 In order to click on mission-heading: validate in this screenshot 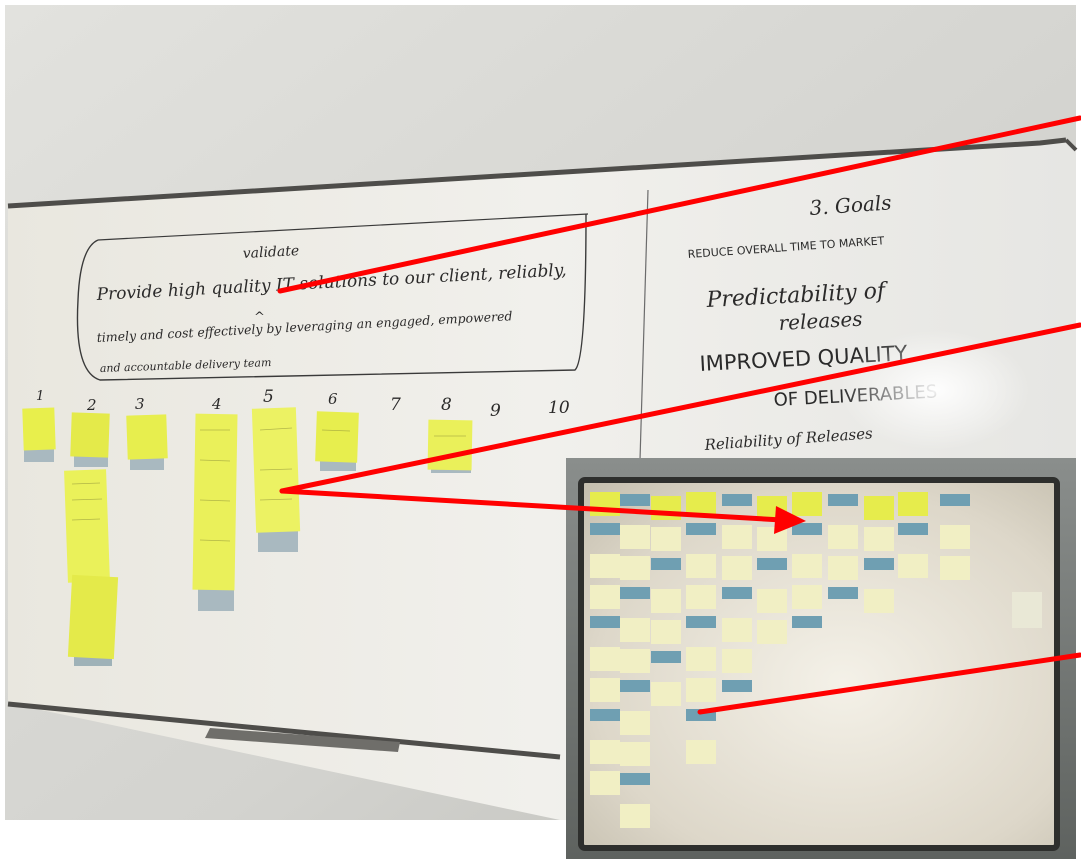, I will do `click(270, 252)`.